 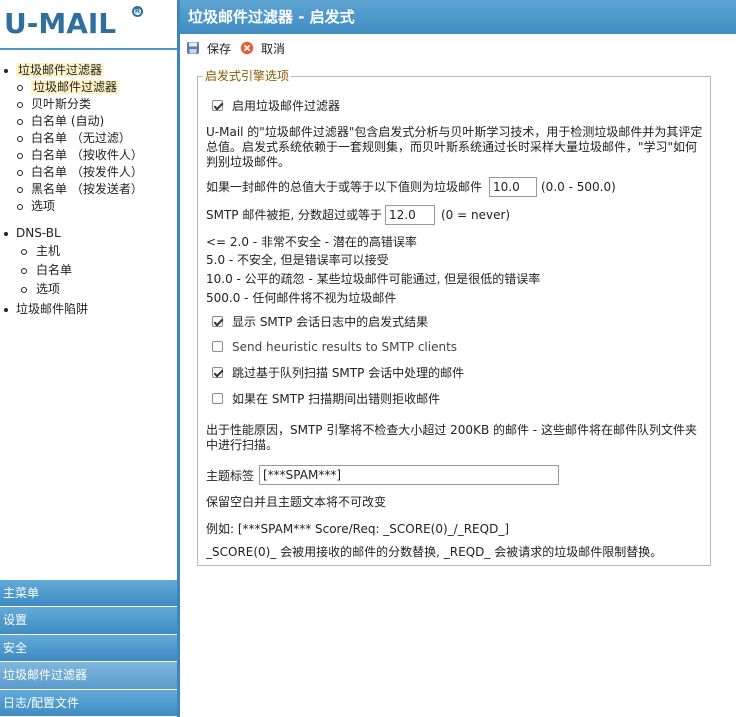 I want to click on tree-item-whitelist-sender: 白名单 （按发件人）, so click(x=88, y=172).